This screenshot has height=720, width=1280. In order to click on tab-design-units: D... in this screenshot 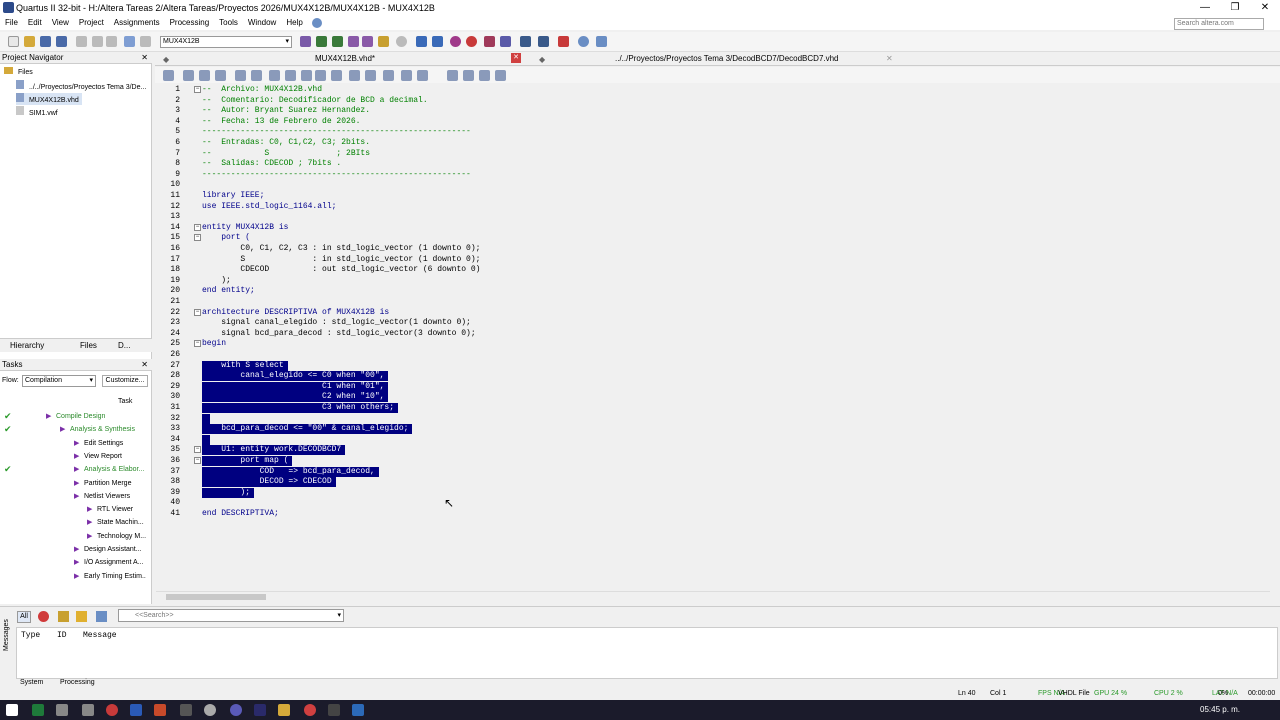, I will do `click(124, 345)`.